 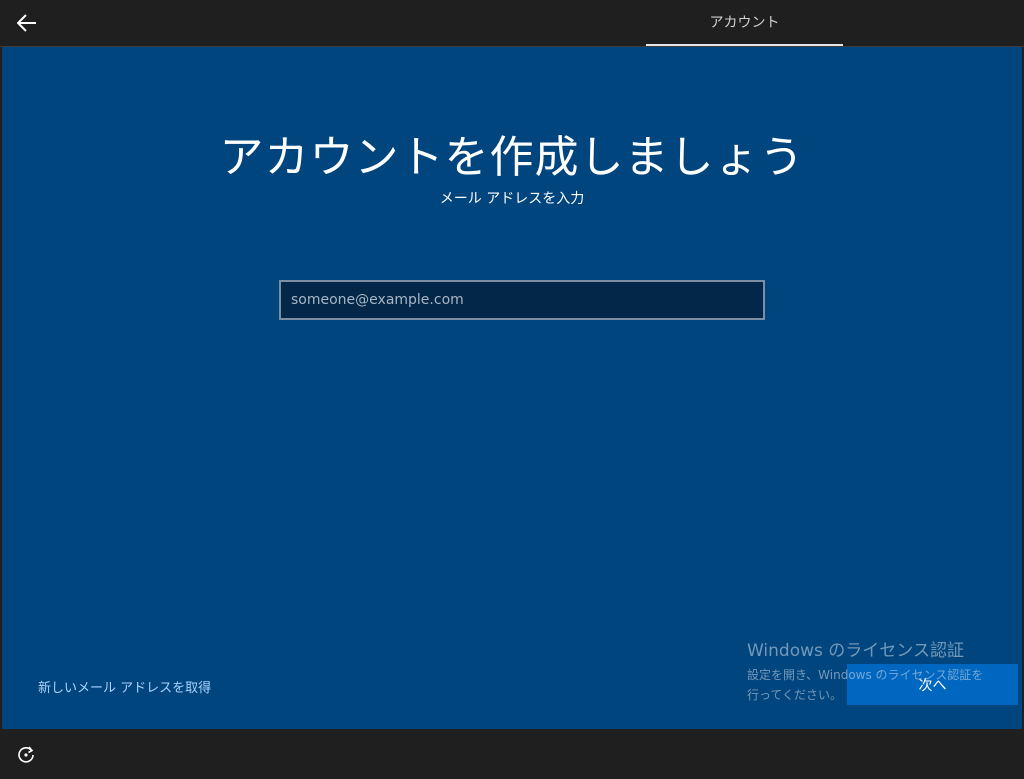 I want to click on arrow-left-icon, so click(x=26, y=23).